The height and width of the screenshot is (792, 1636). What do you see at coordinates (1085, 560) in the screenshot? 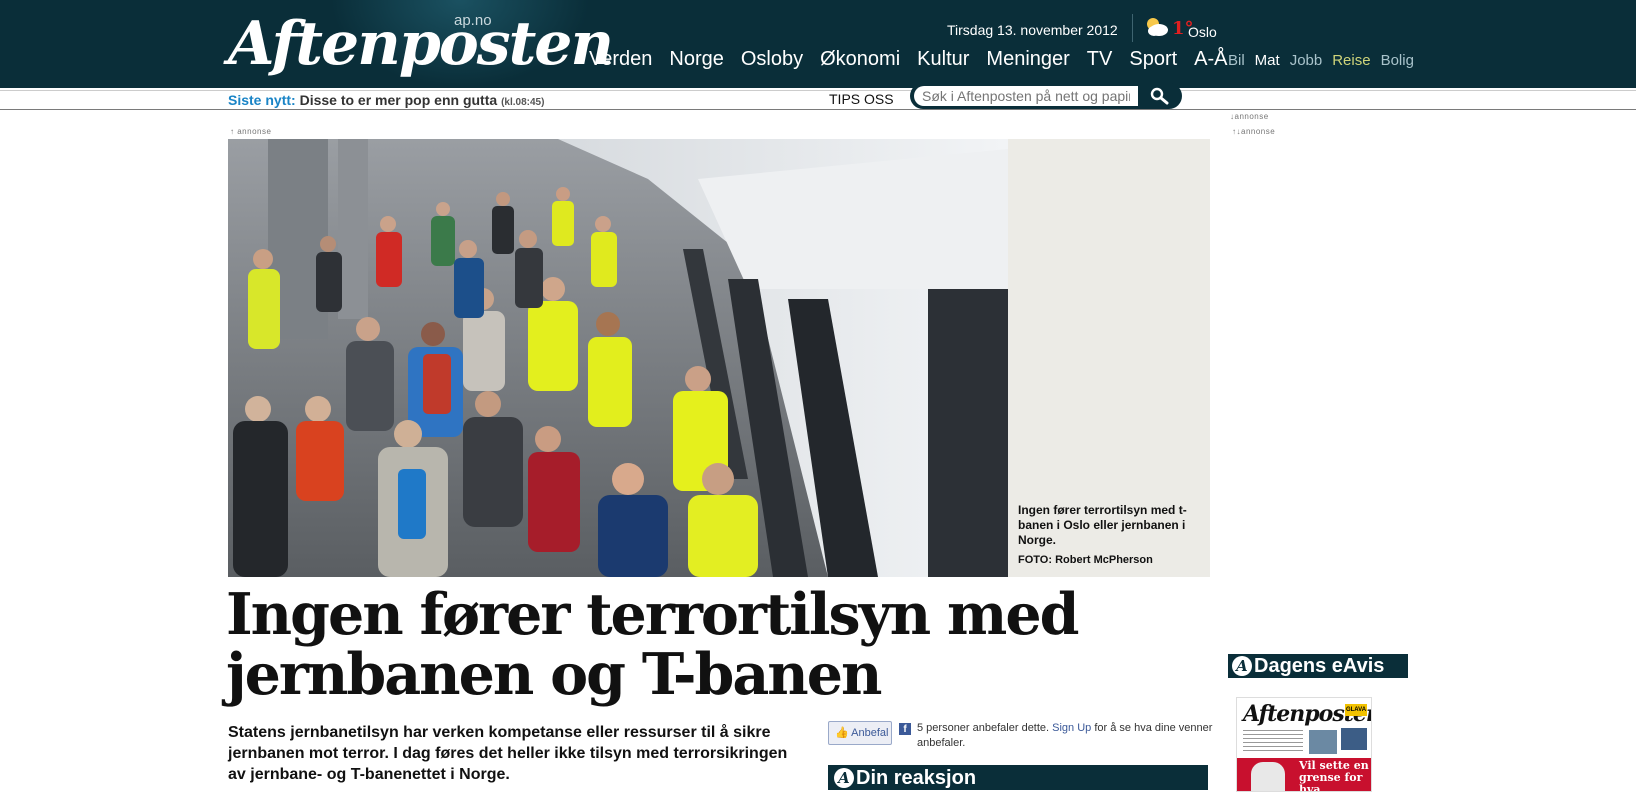
I see `photo-credit: FOTO: Robert McPherson` at bounding box center [1085, 560].